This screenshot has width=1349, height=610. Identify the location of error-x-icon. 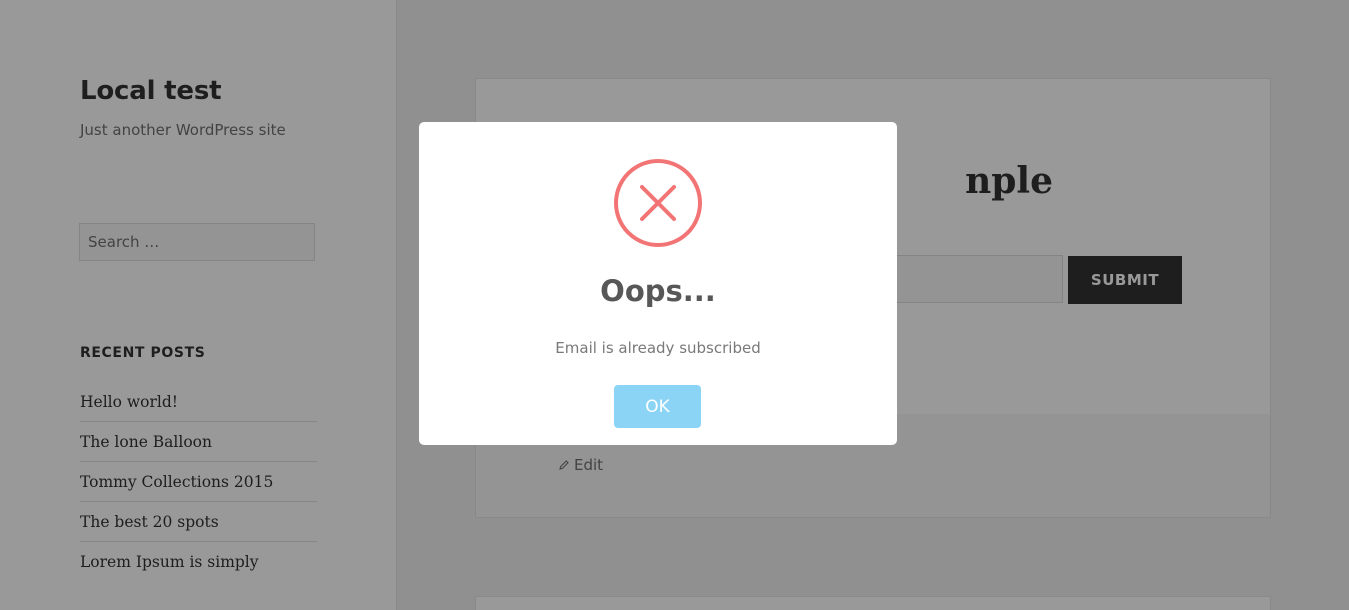
(658, 203).